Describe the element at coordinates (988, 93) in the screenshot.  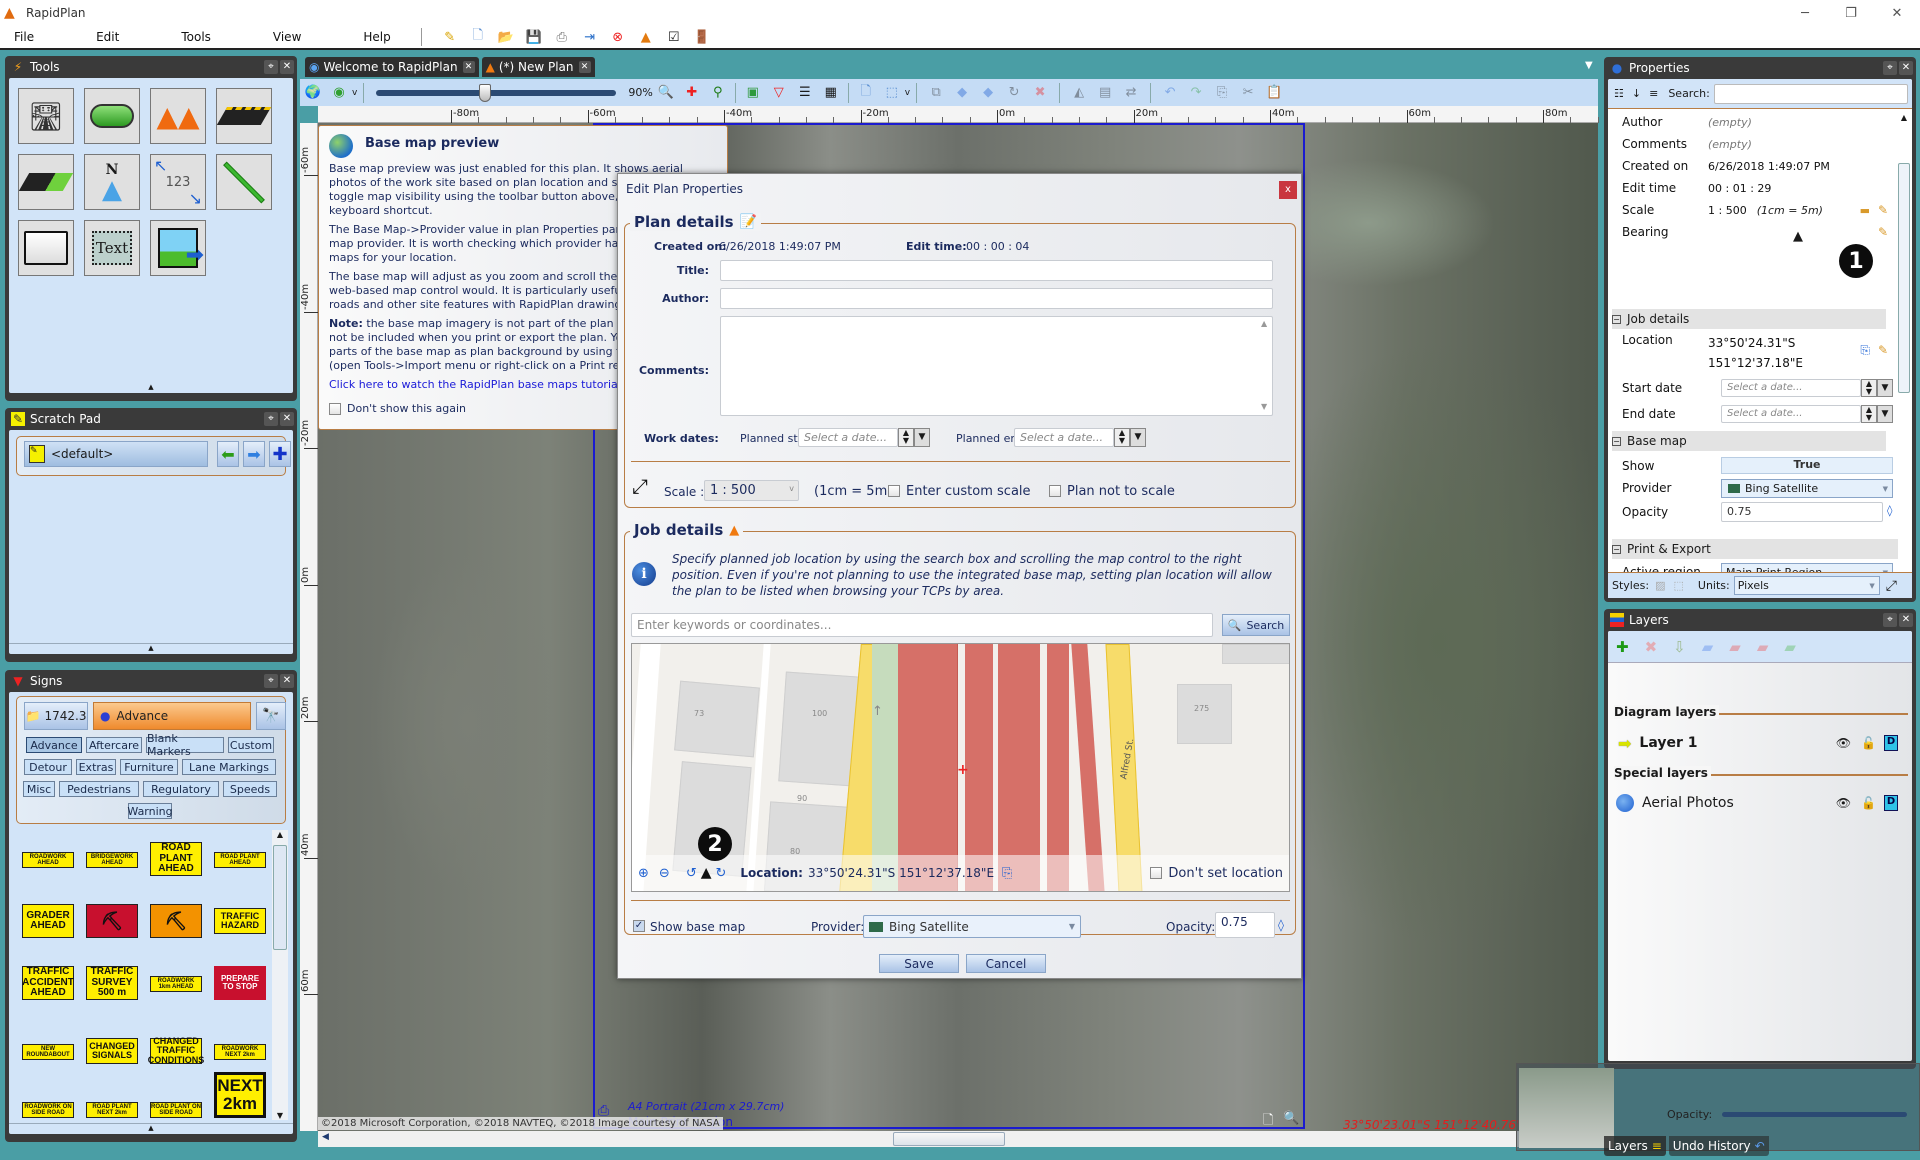
I see `send-back-icon: ◆` at that location.